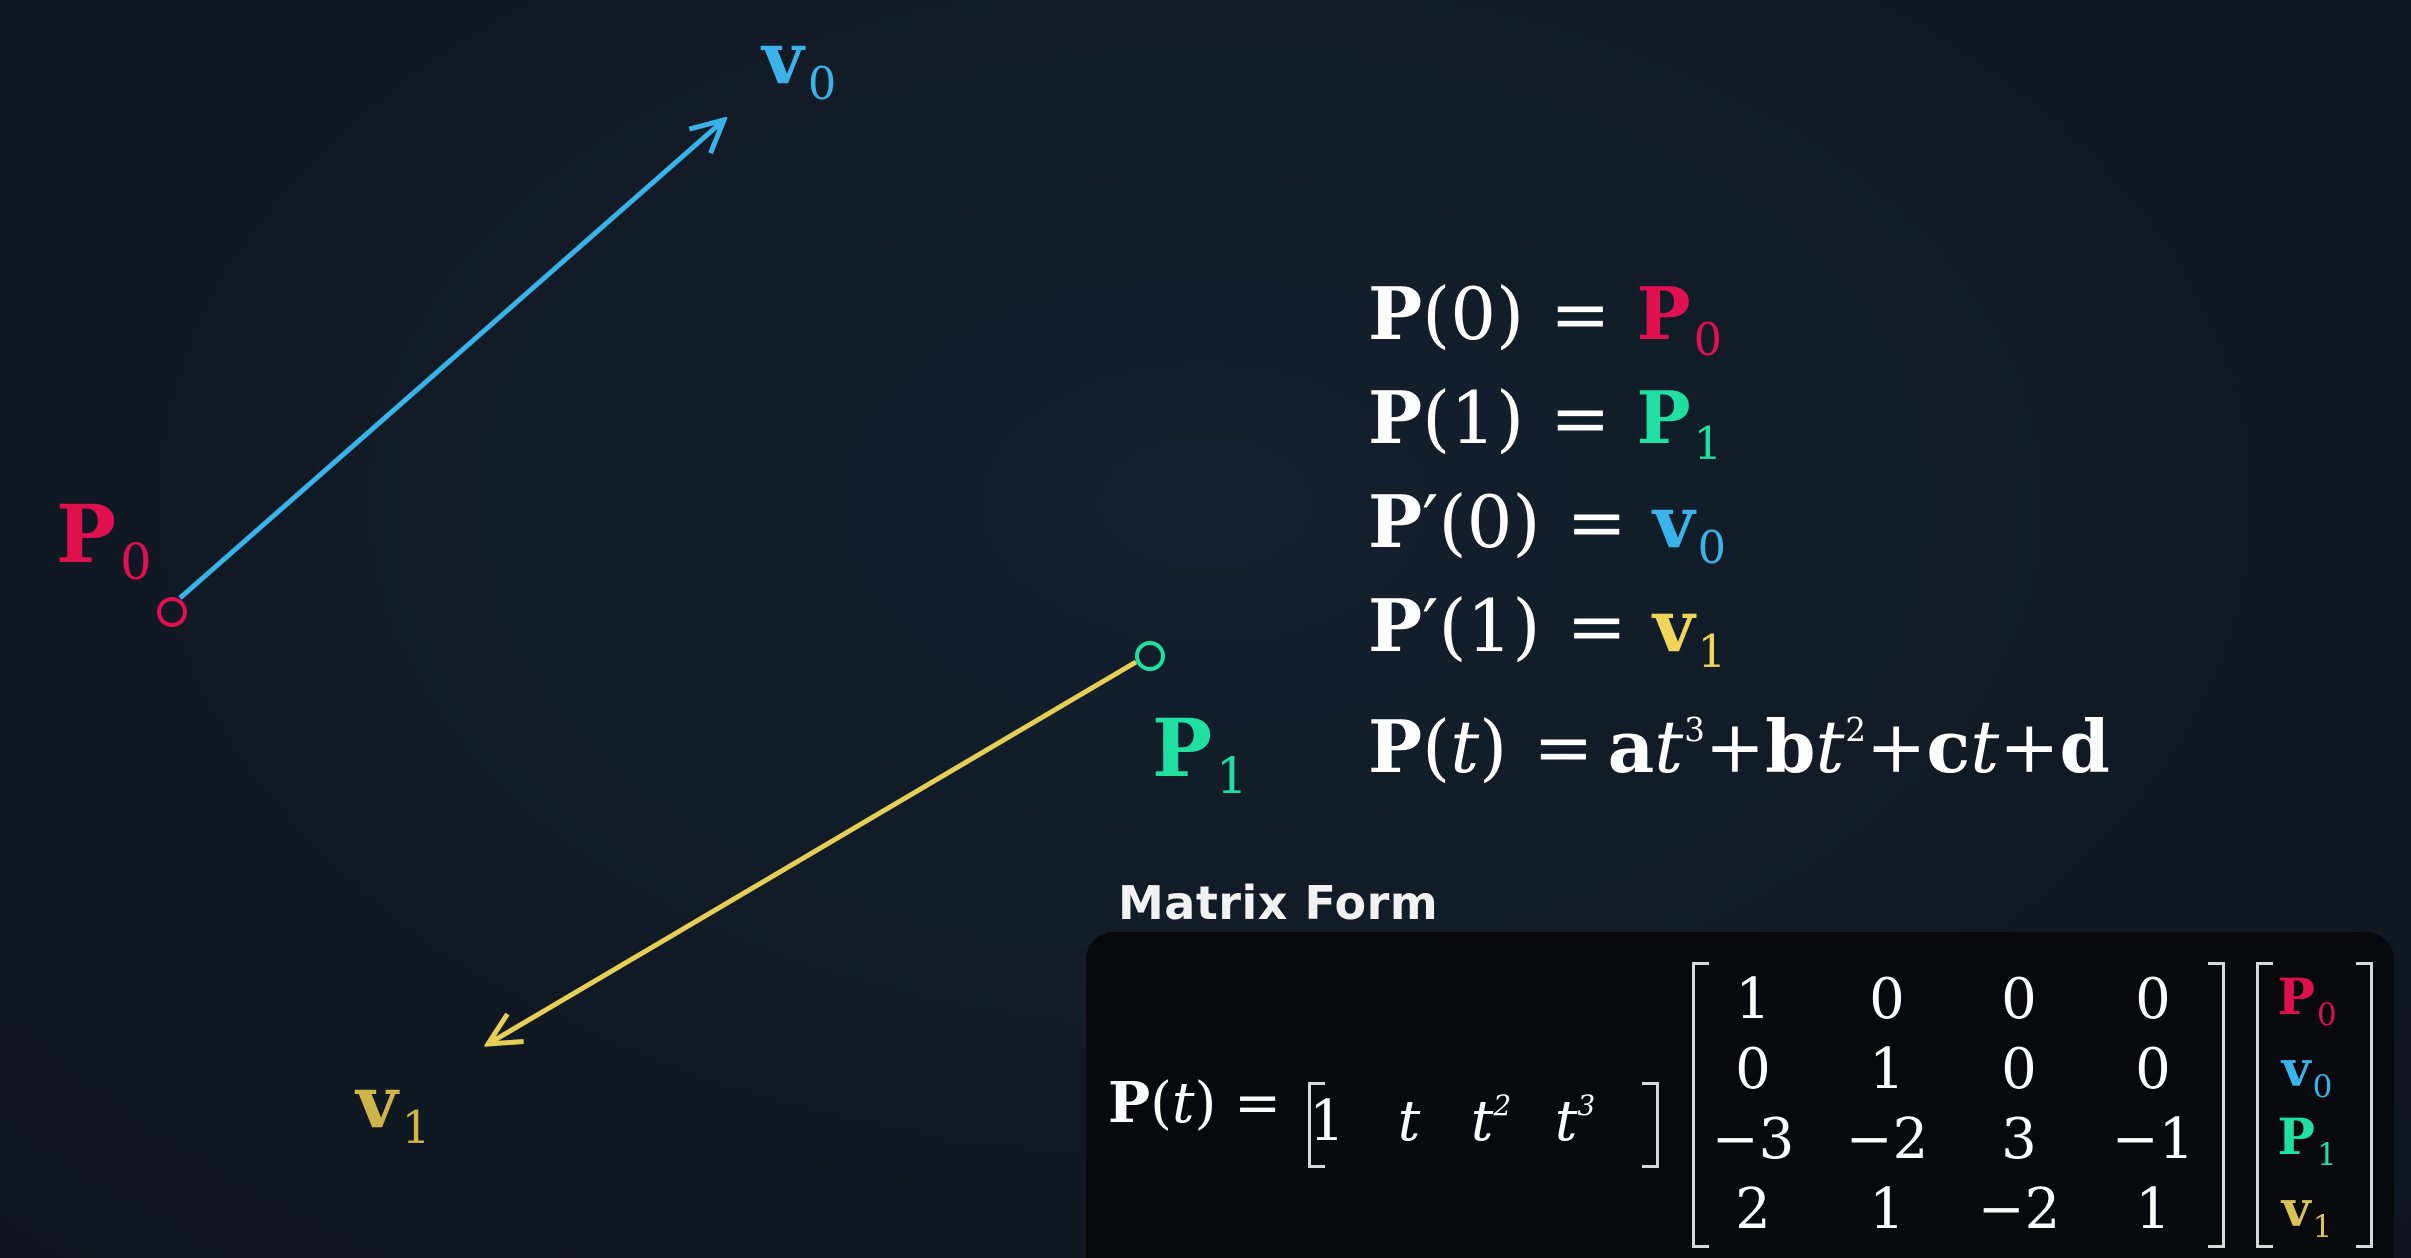 The image size is (2411, 1258). What do you see at coordinates (1739, 746) in the screenshot?
I see `equation-cubic-polynomial: P(t) = at3+bt2+ct+d` at bounding box center [1739, 746].